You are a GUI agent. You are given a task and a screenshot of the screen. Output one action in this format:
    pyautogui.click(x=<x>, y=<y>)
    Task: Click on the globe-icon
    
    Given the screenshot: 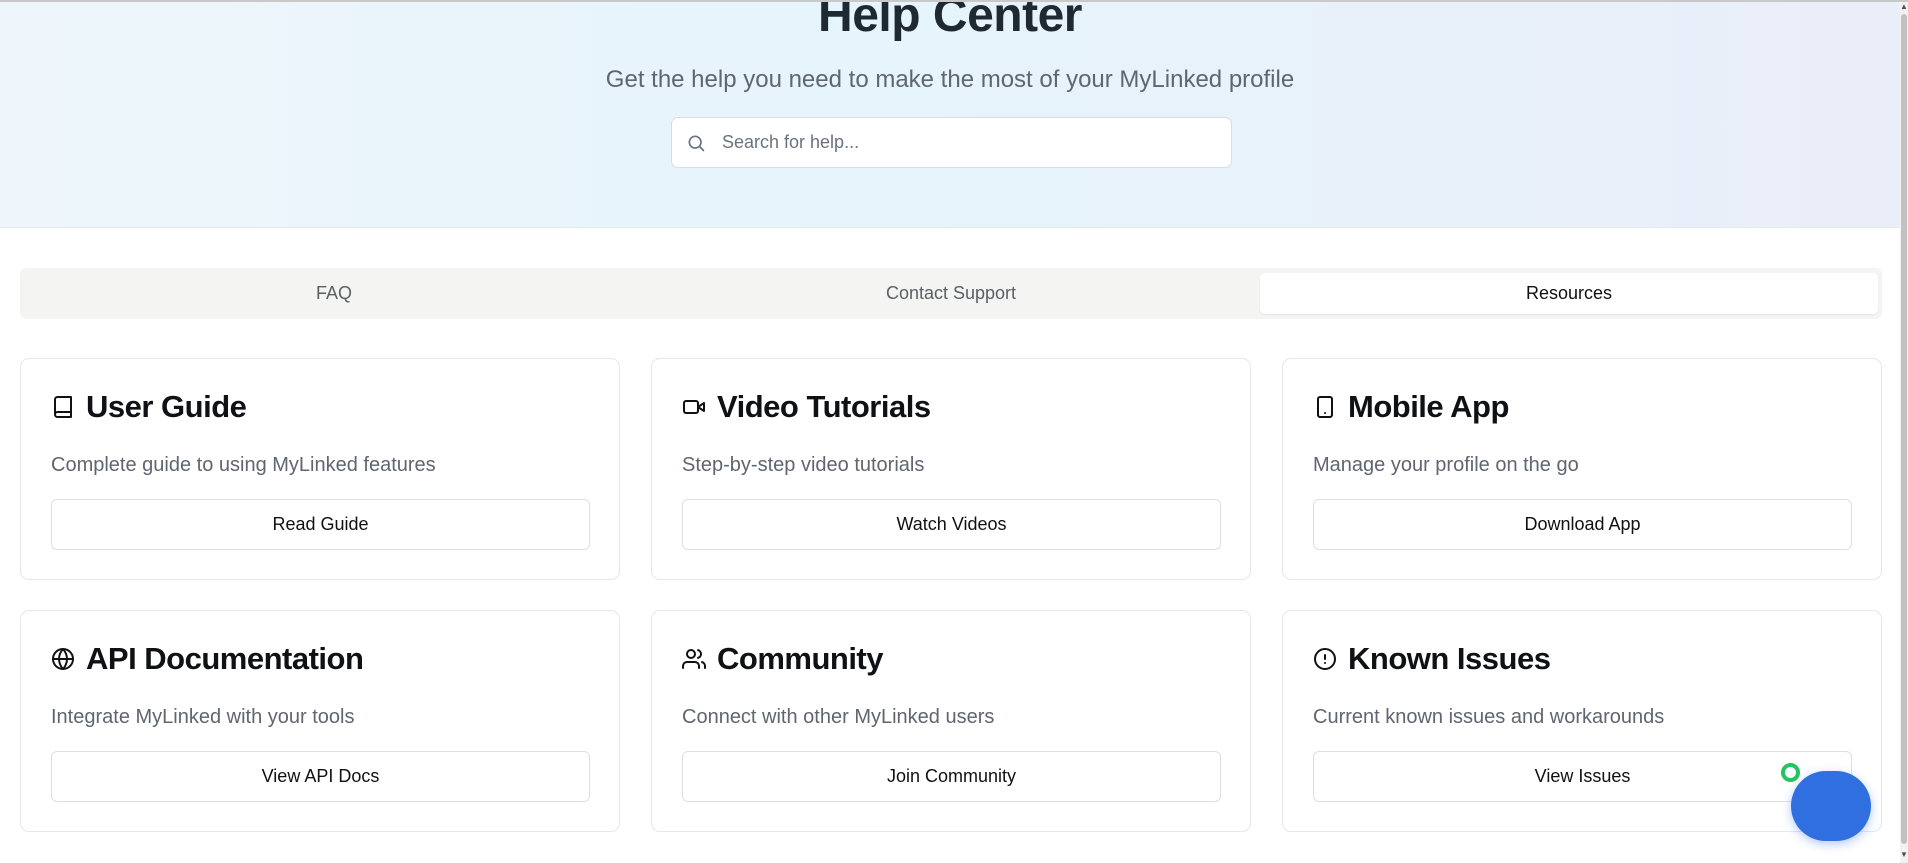 What is the action you would take?
    pyautogui.click(x=63, y=659)
    